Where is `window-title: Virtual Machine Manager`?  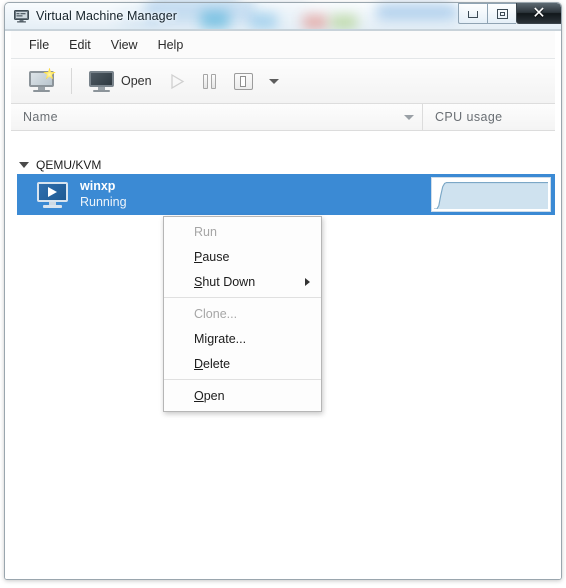 window-title: Virtual Machine Manager is located at coordinates (107, 16).